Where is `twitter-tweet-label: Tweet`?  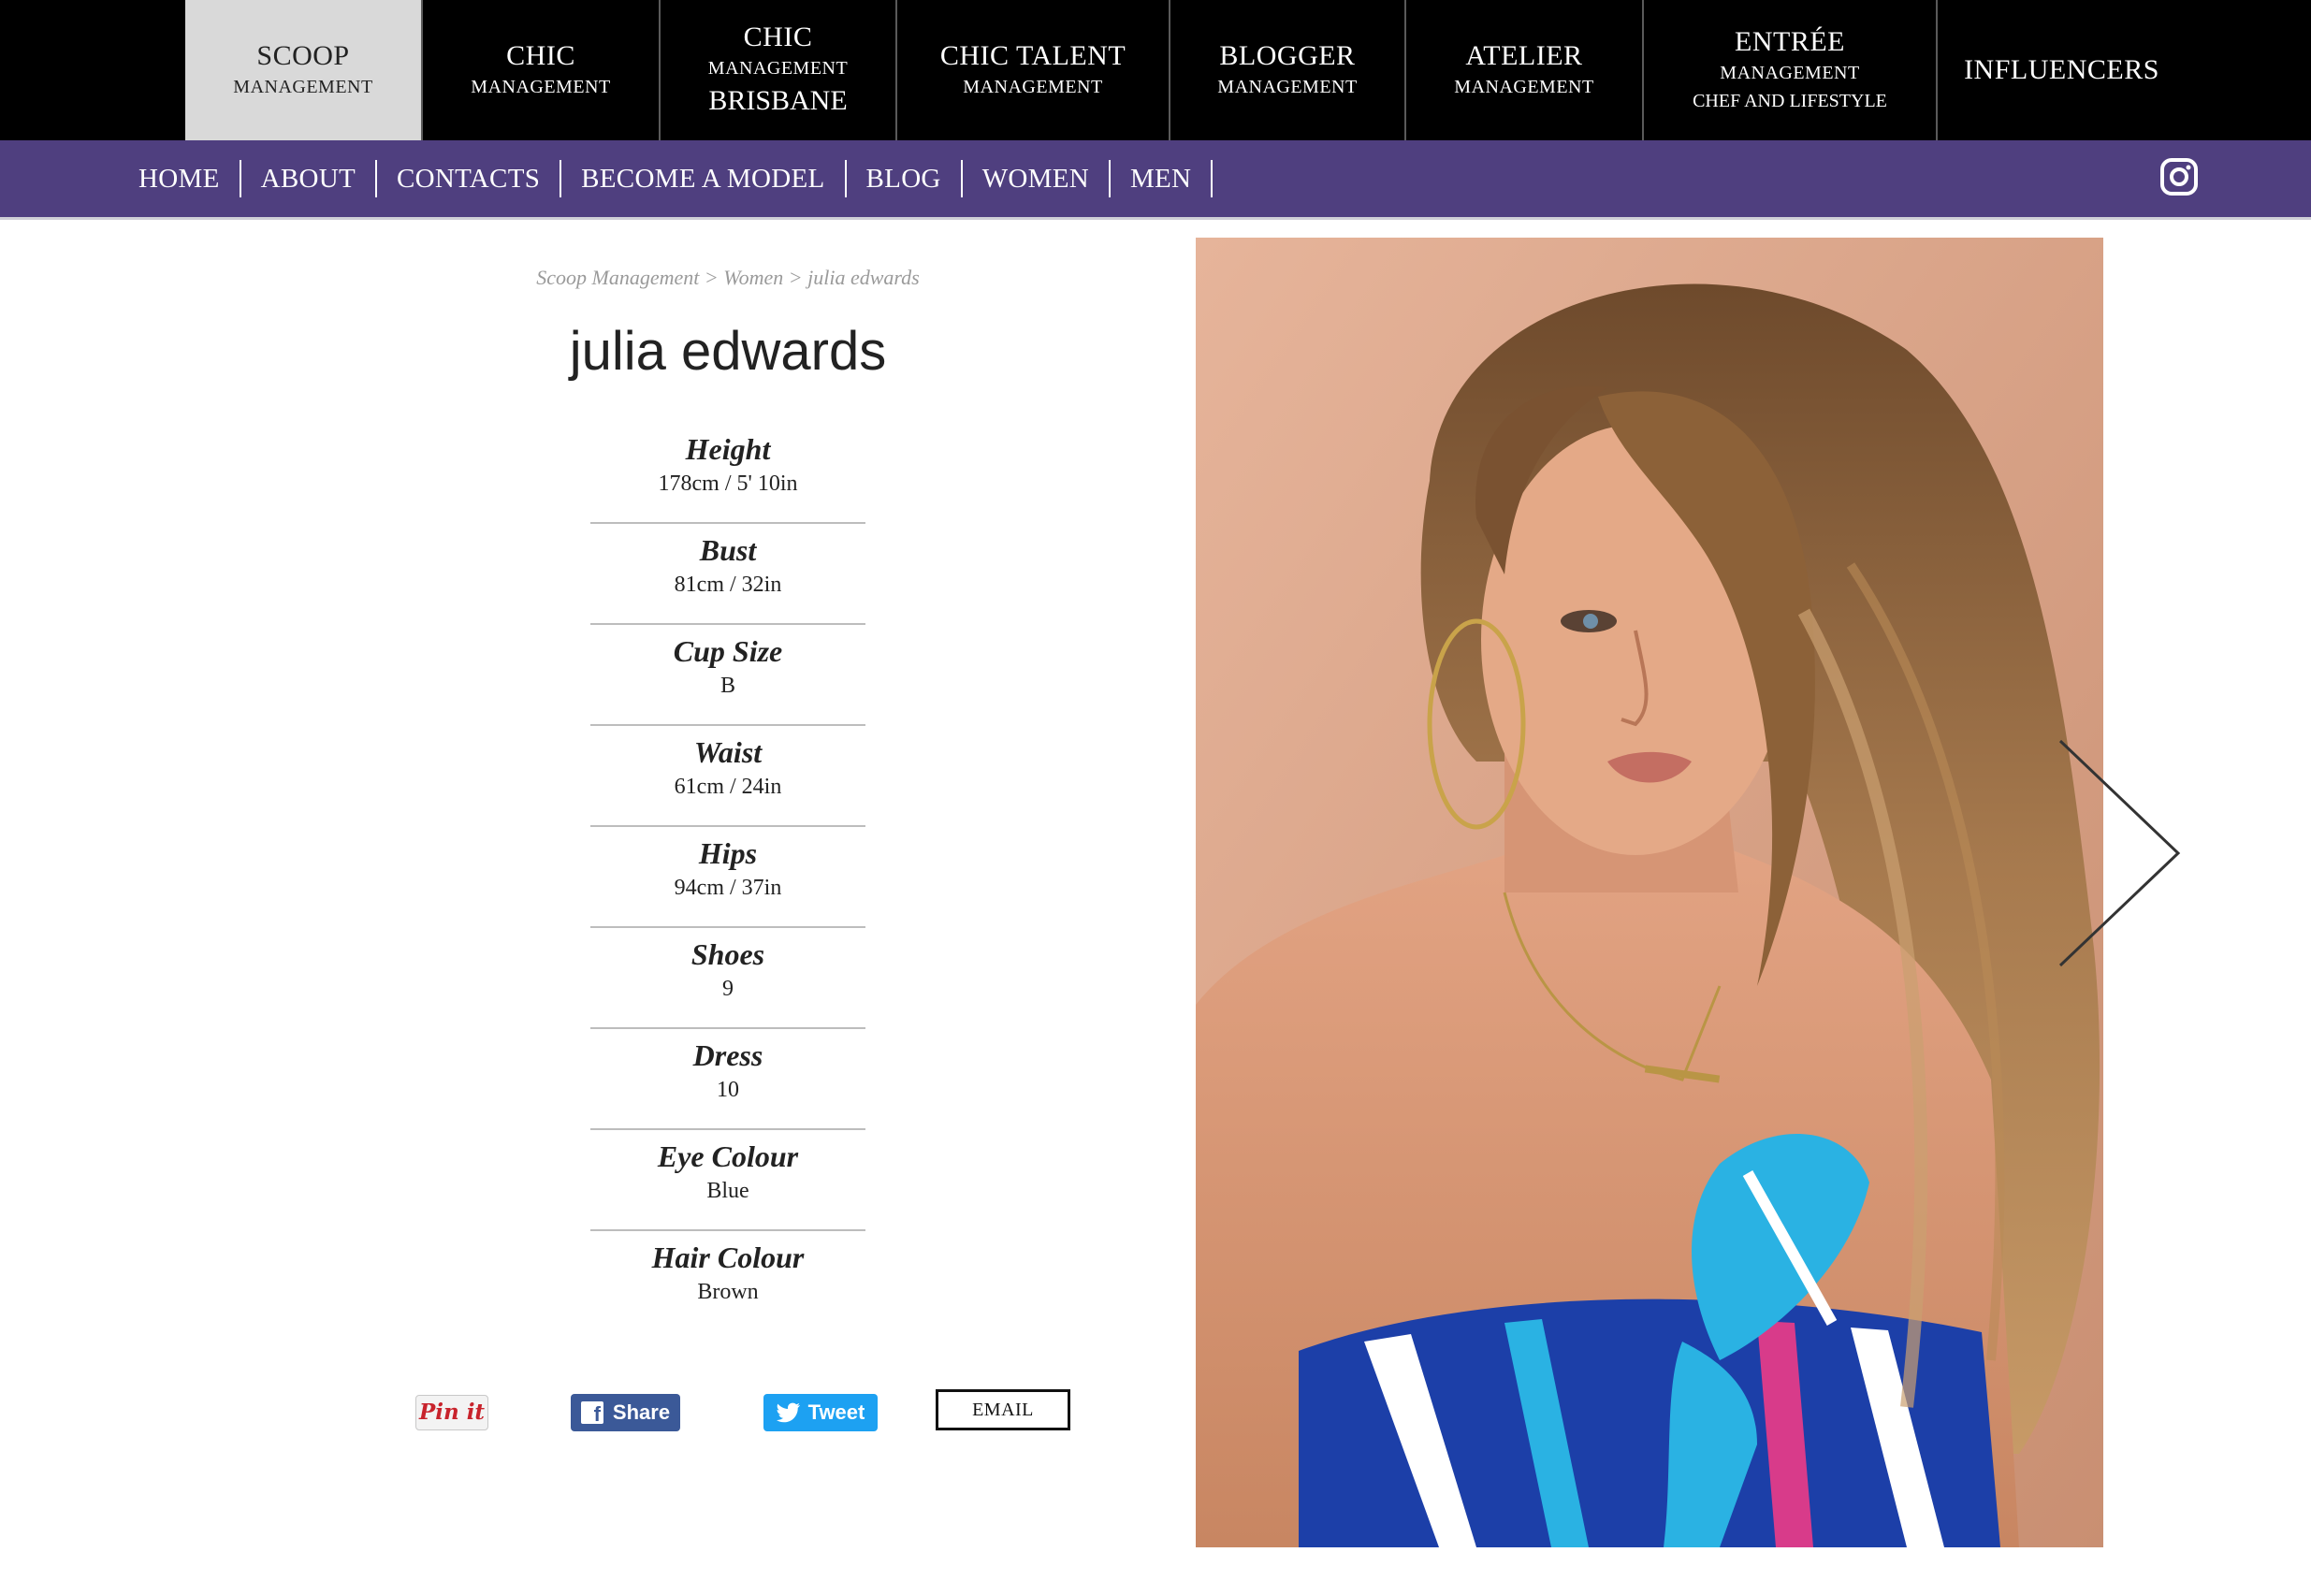
twitter-tweet-label: Tweet is located at coordinates (836, 1412).